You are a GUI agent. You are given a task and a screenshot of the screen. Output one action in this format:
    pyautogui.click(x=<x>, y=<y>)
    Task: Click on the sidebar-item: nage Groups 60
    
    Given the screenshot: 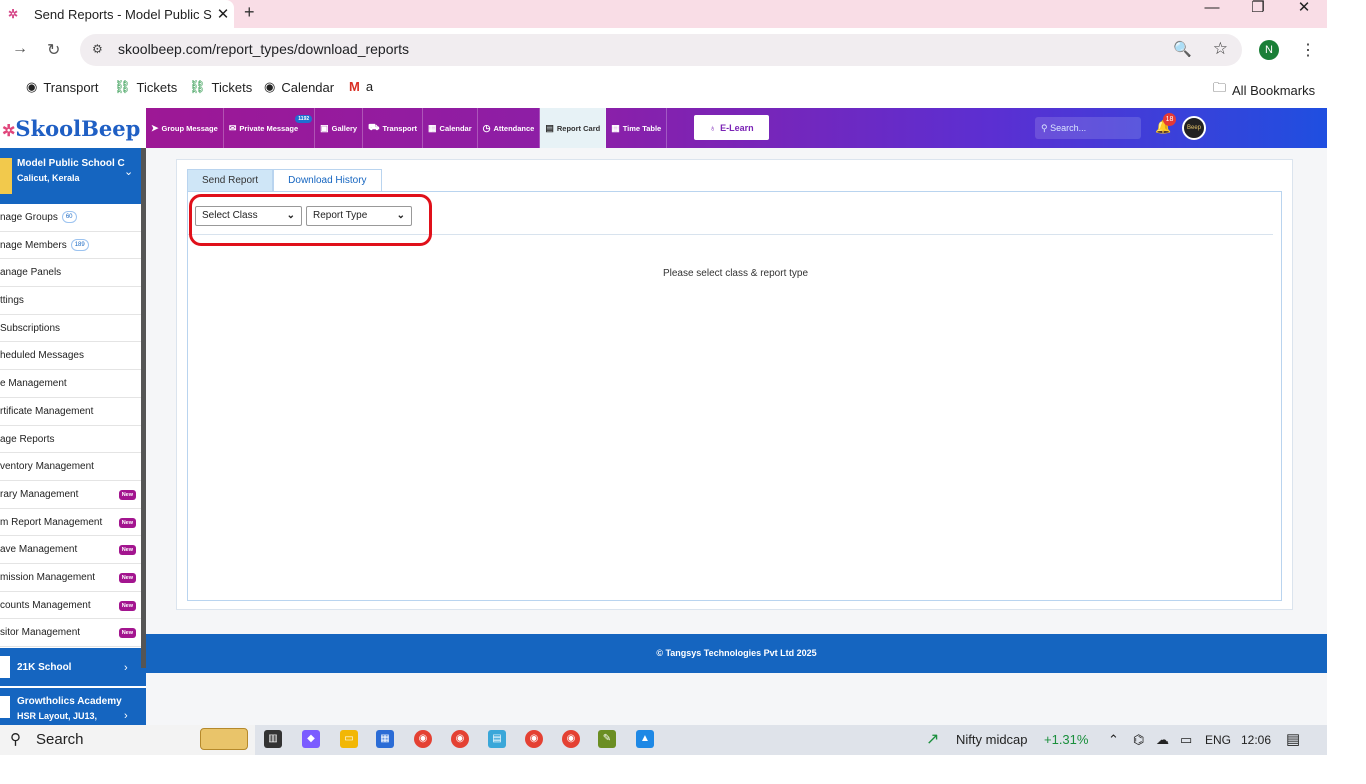 What is the action you would take?
    pyautogui.click(x=73, y=218)
    